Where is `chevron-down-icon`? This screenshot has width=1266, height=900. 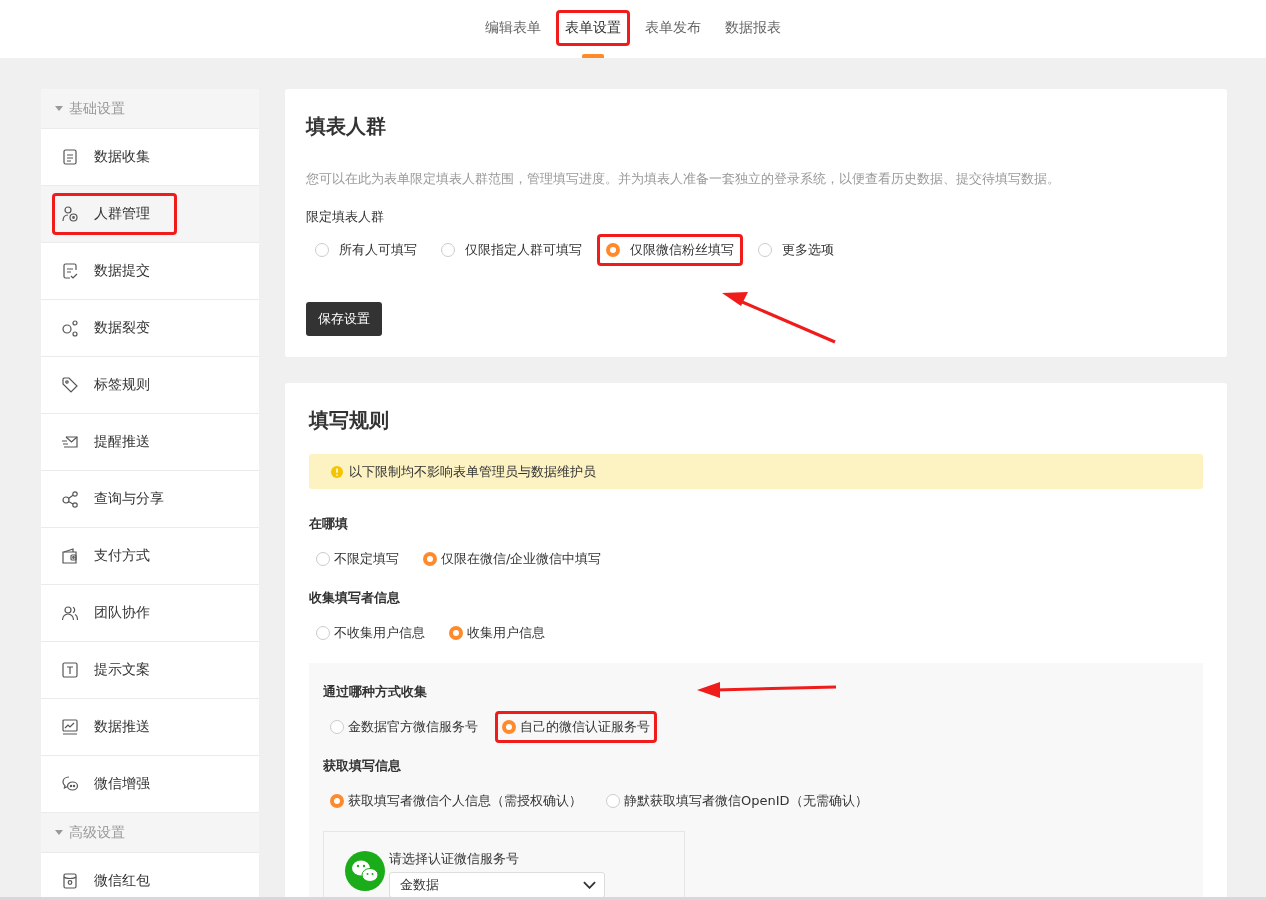 chevron-down-icon is located at coordinates (589, 885).